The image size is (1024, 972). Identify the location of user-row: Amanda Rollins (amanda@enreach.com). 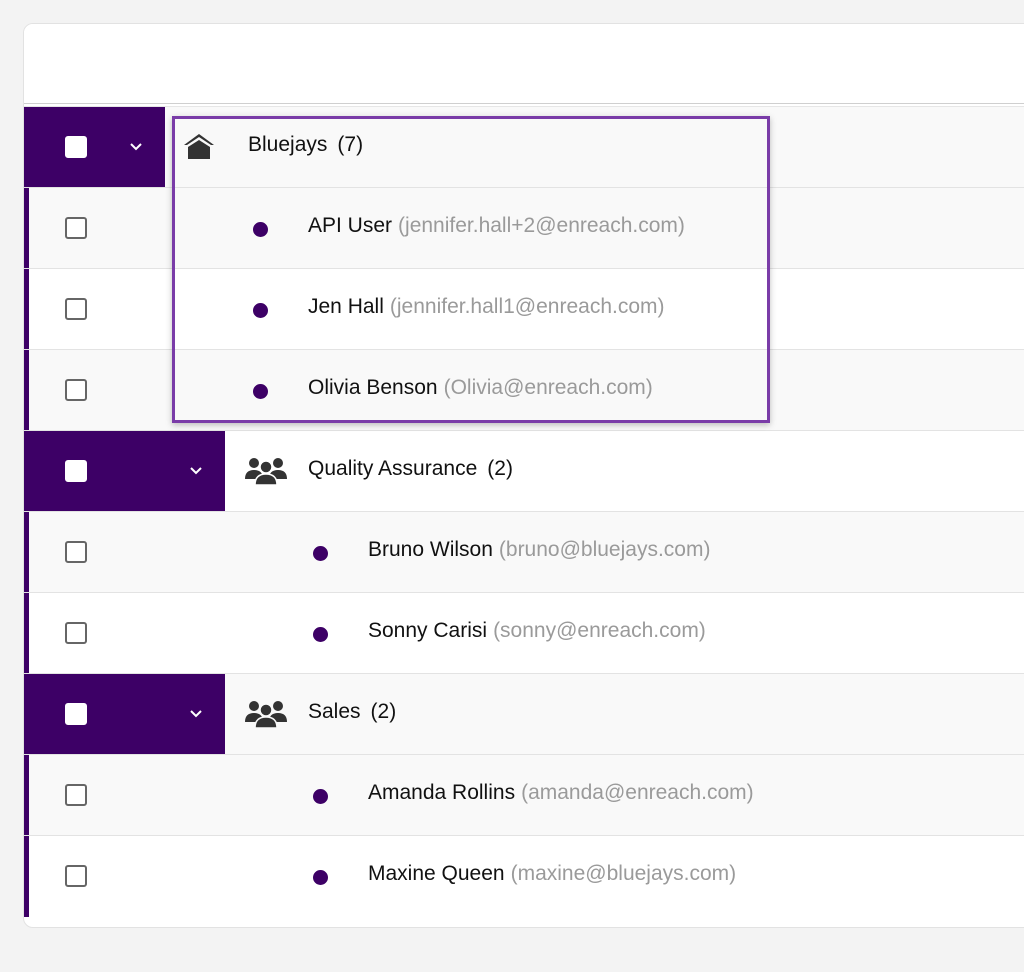
(524, 795).